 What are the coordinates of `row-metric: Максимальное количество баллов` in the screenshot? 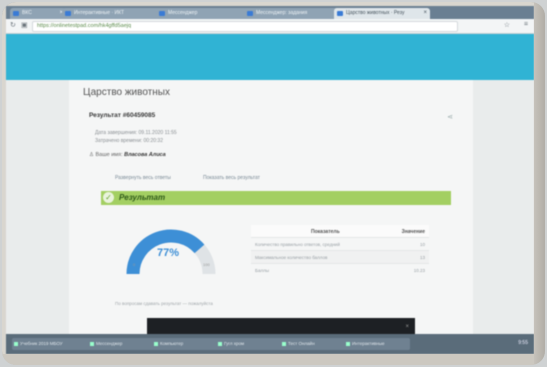 It's located at (291, 257).